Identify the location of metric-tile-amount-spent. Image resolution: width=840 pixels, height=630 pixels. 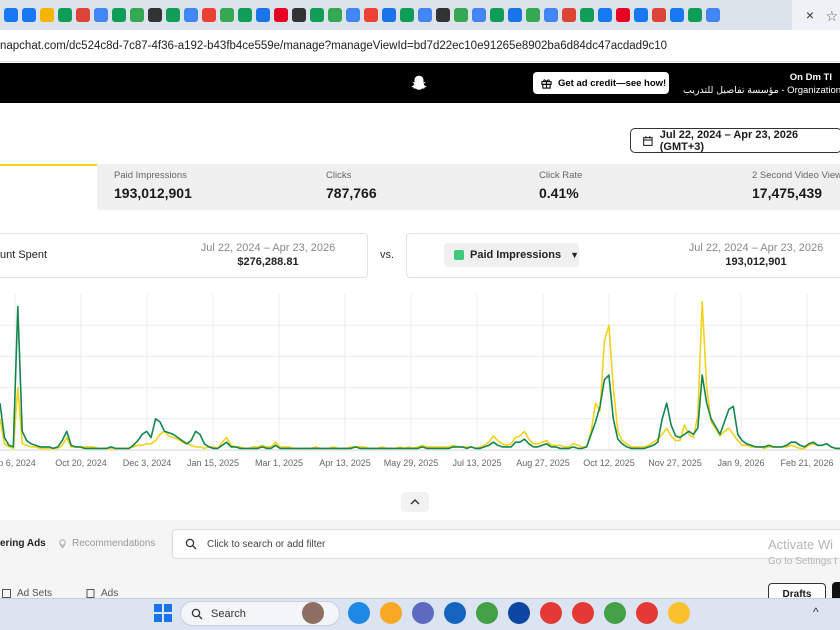
(48, 187).